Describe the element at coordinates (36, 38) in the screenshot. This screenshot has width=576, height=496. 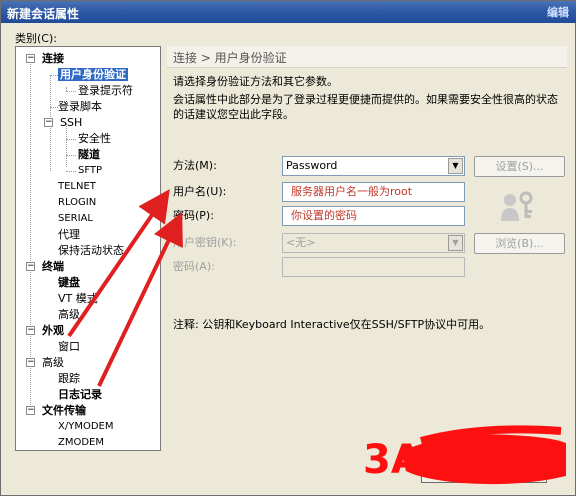
I see `category-label: 类别(C):` at that location.